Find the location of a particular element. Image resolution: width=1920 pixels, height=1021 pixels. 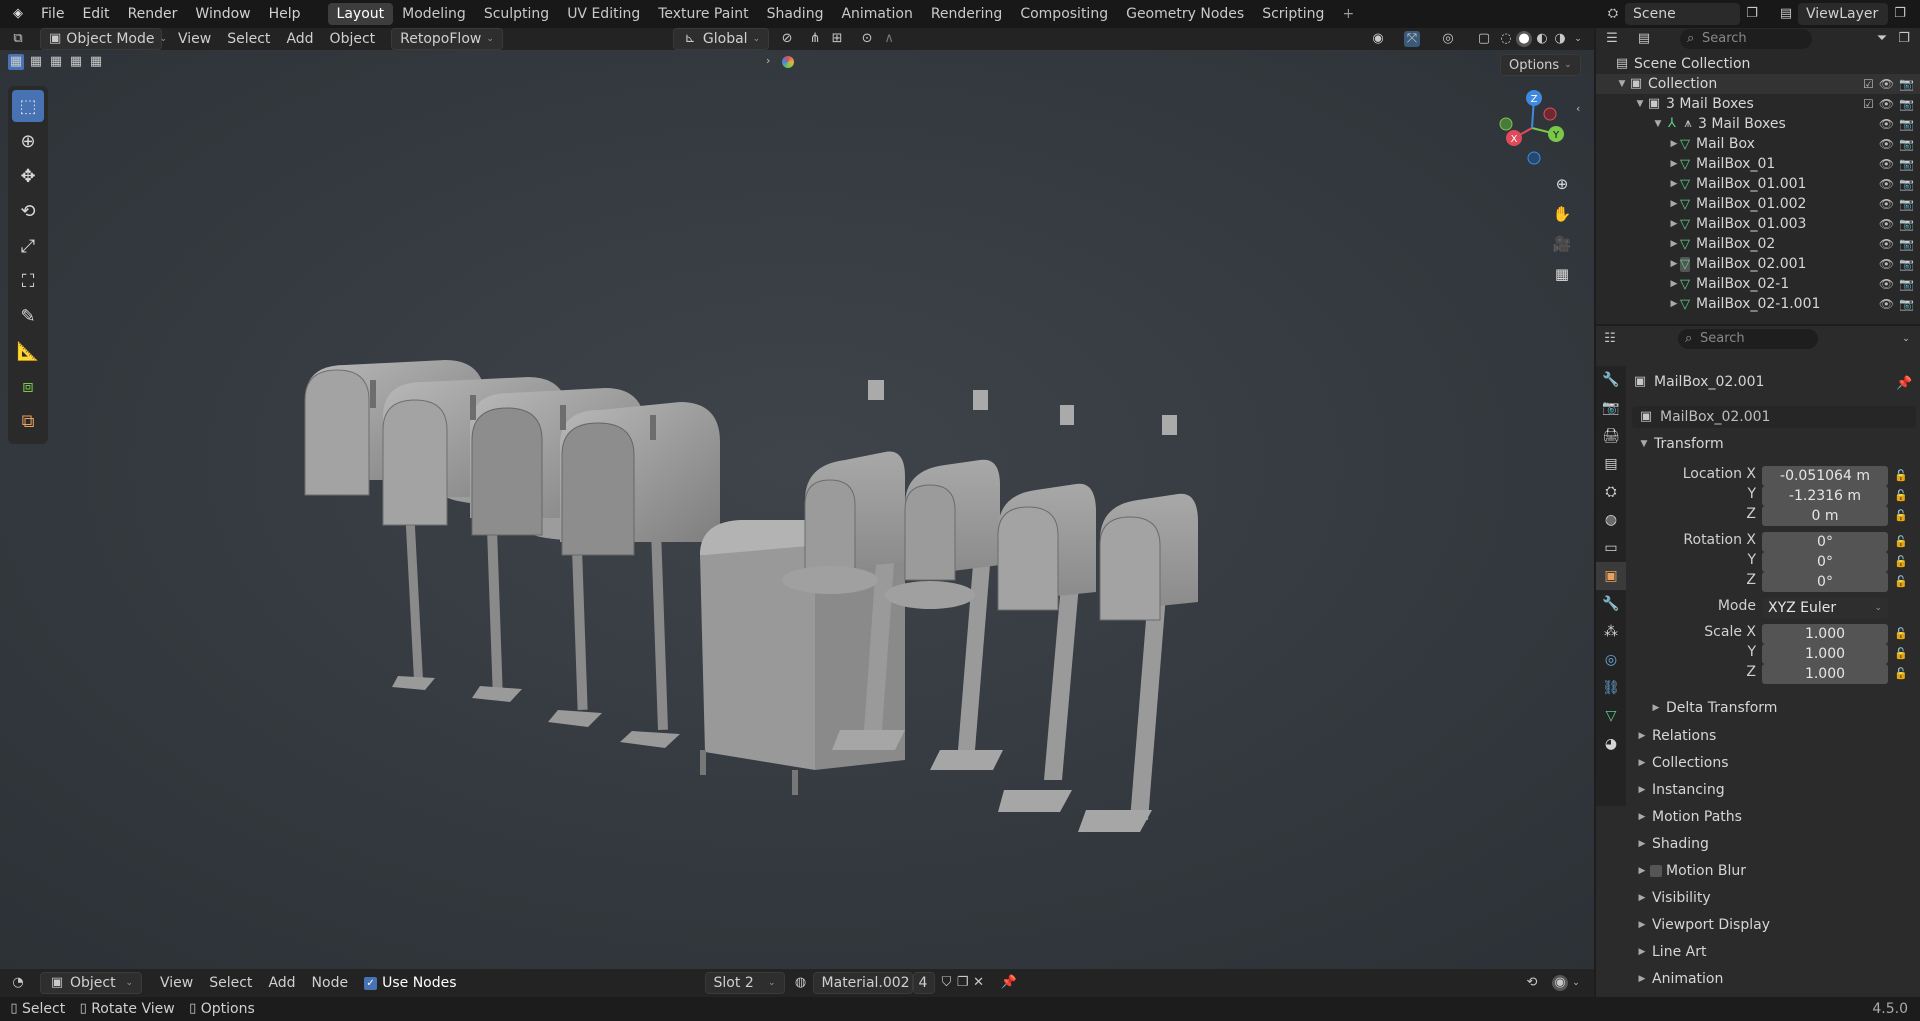

mode-dropdown: ▣ Object Mode ⌄ is located at coordinates (103, 39).